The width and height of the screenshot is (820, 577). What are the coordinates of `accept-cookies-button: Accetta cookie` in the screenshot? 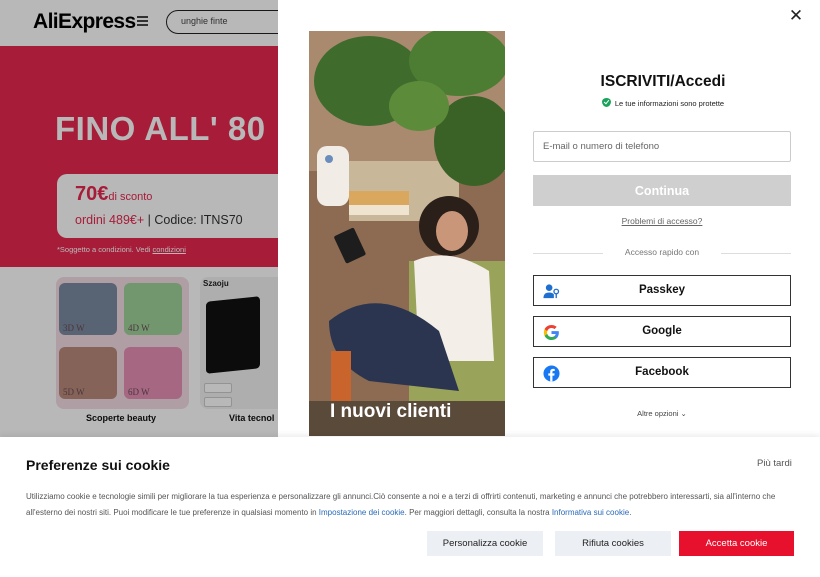 It's located at (736, 543).